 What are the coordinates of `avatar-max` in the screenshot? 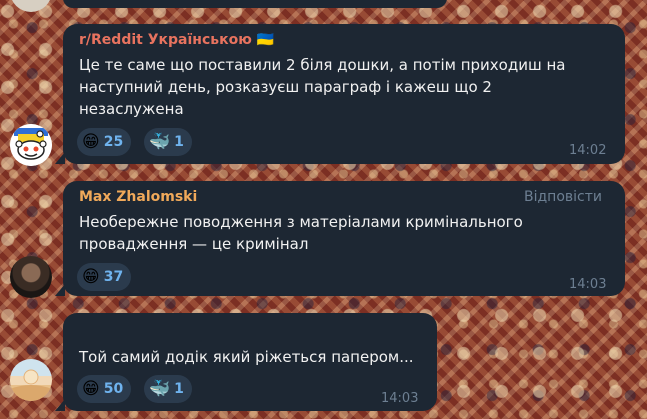 It's located at (31, 277).